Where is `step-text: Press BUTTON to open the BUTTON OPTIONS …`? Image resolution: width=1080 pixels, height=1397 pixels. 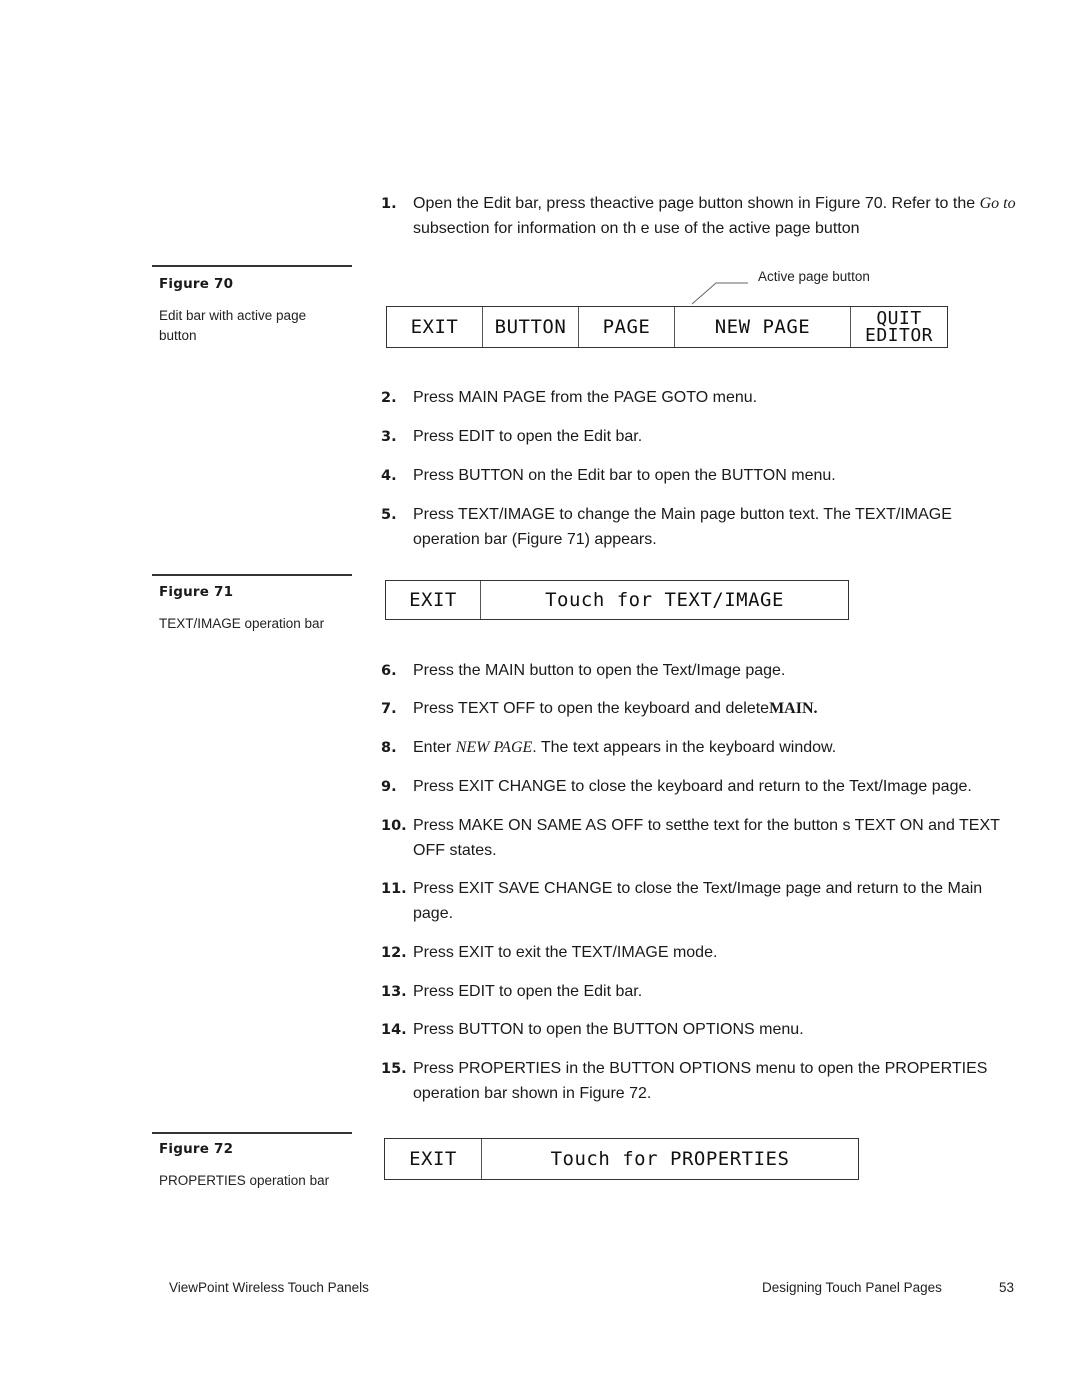 step-text: Press BUTTON to open the BUTTON OPTIONS … is located at coordinates (608, 1029).